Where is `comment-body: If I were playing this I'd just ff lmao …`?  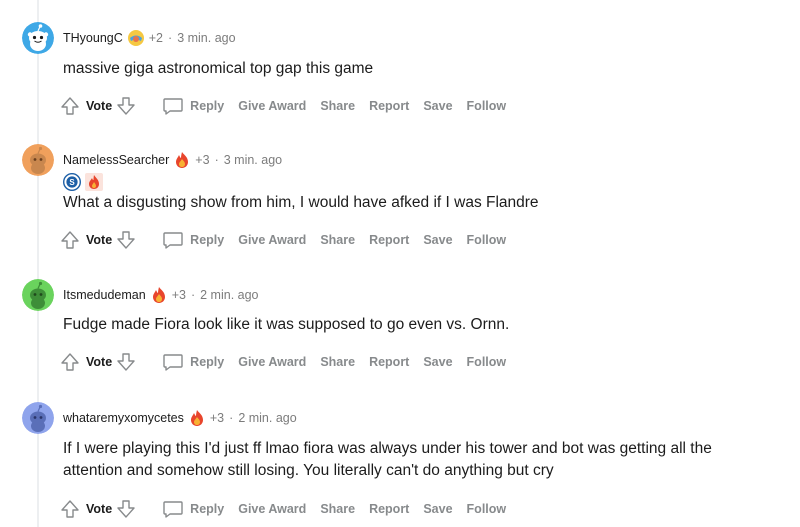 comment-body: If I were playing this I'd just ff lmao … is located at coordinates (387, 459).